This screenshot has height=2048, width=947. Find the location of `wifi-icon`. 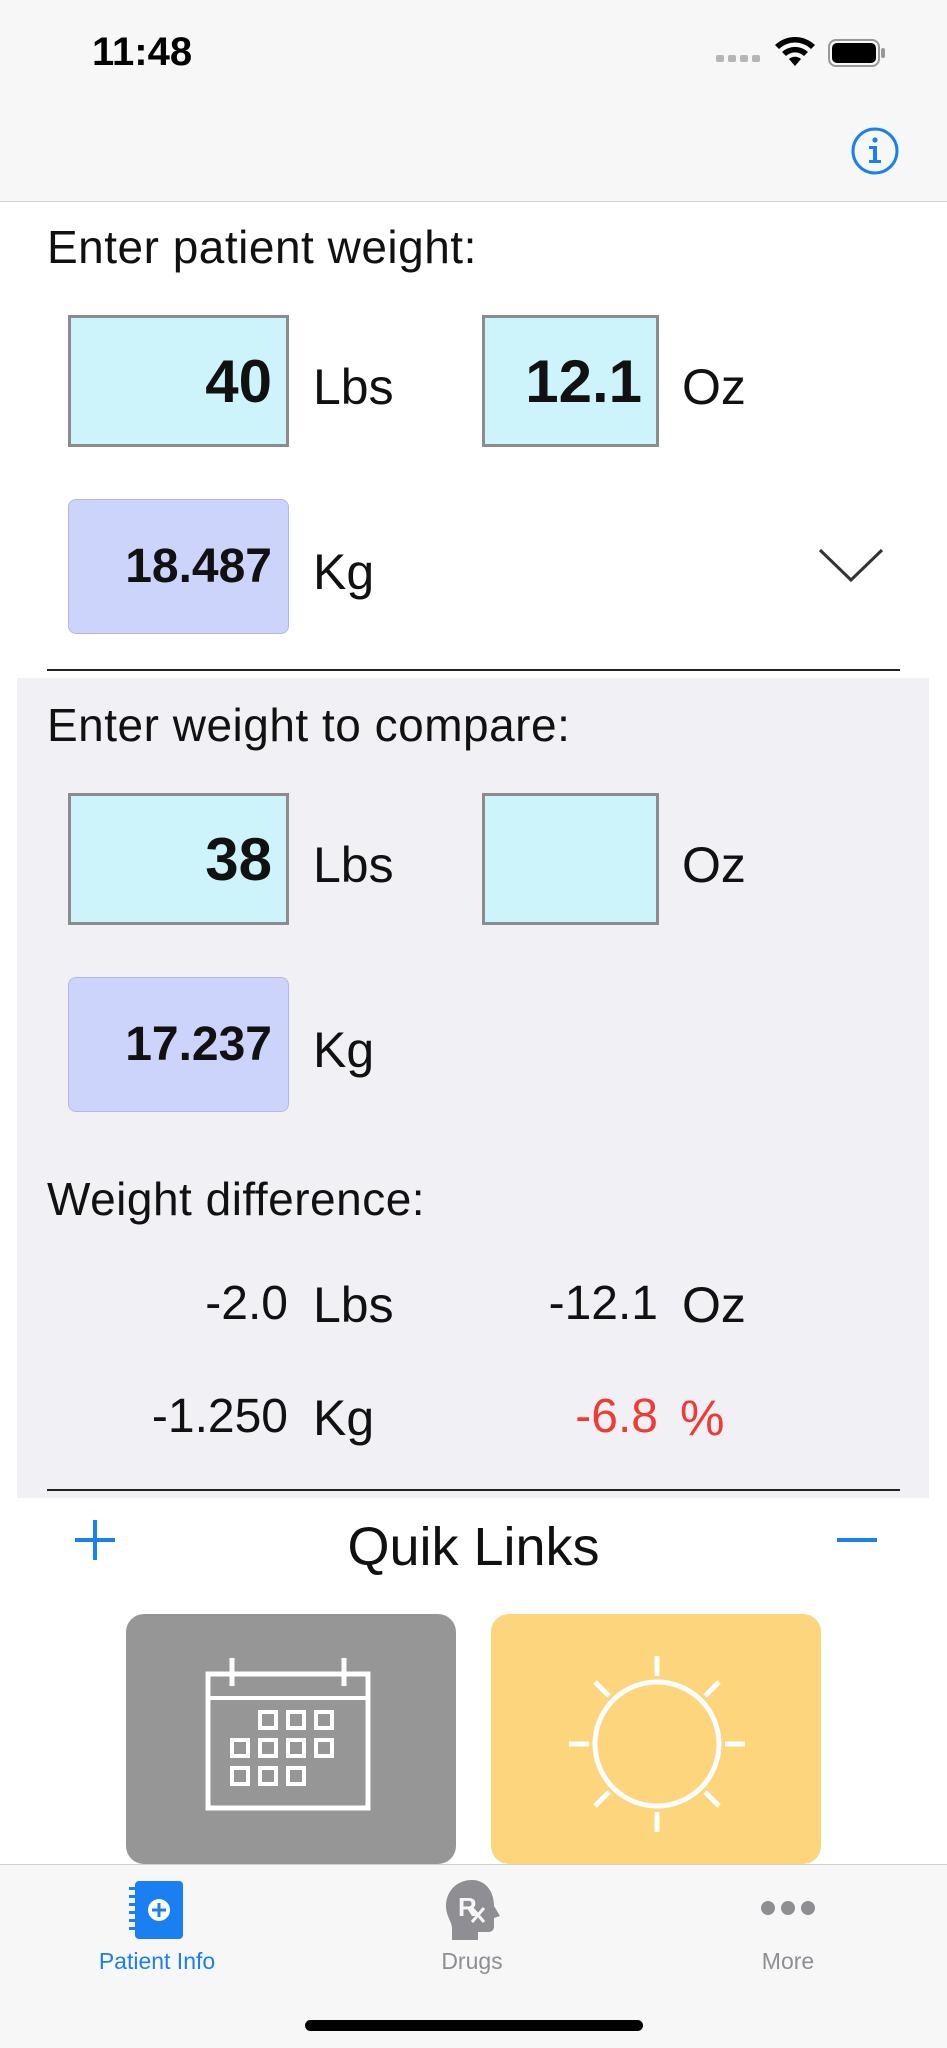

wifi-icon is located at coordinates (795, 51).